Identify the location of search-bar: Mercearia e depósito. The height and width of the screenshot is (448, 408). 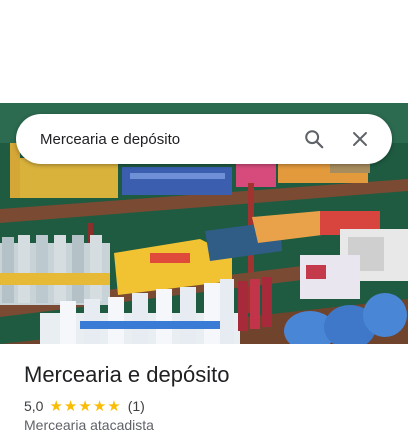
(204, 139).